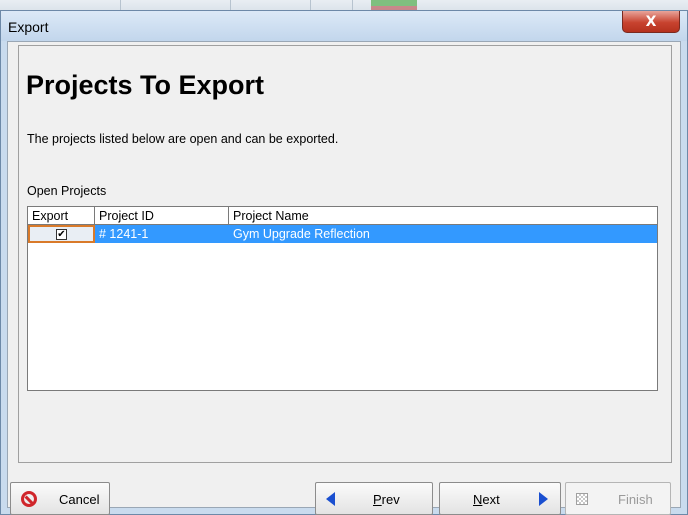 The image size is (688, 515). I want to click on export-checkbox: ✔, so click(61, 234).